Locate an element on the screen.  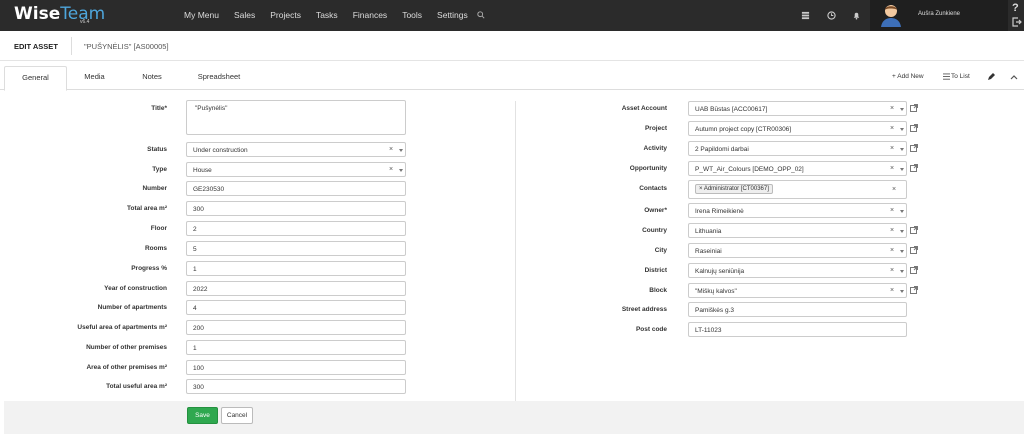
country-select: Lithuania × is located at coordinates (797, 230).